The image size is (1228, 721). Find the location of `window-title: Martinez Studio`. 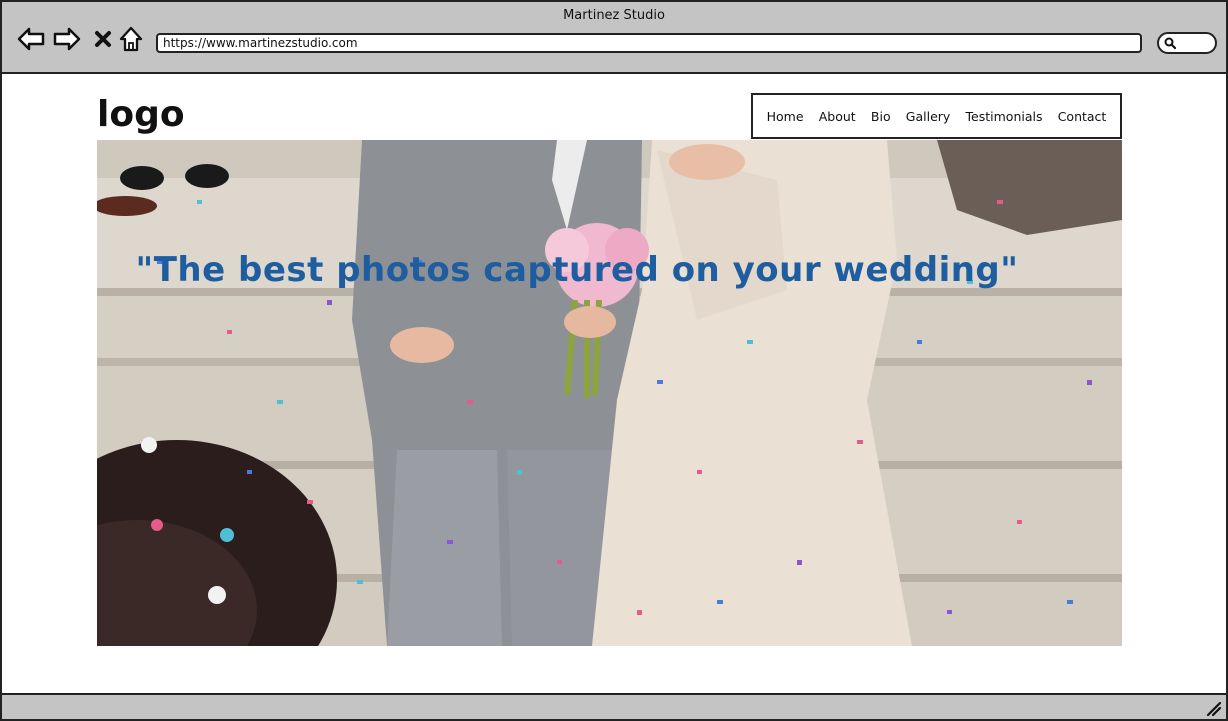

window-title: Martinez Studio is located at coordinates (614, 15).